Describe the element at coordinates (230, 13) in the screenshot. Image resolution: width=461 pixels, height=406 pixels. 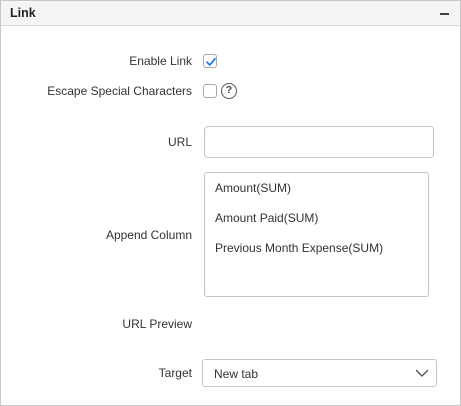
I see `panel-header: Link` at that location.